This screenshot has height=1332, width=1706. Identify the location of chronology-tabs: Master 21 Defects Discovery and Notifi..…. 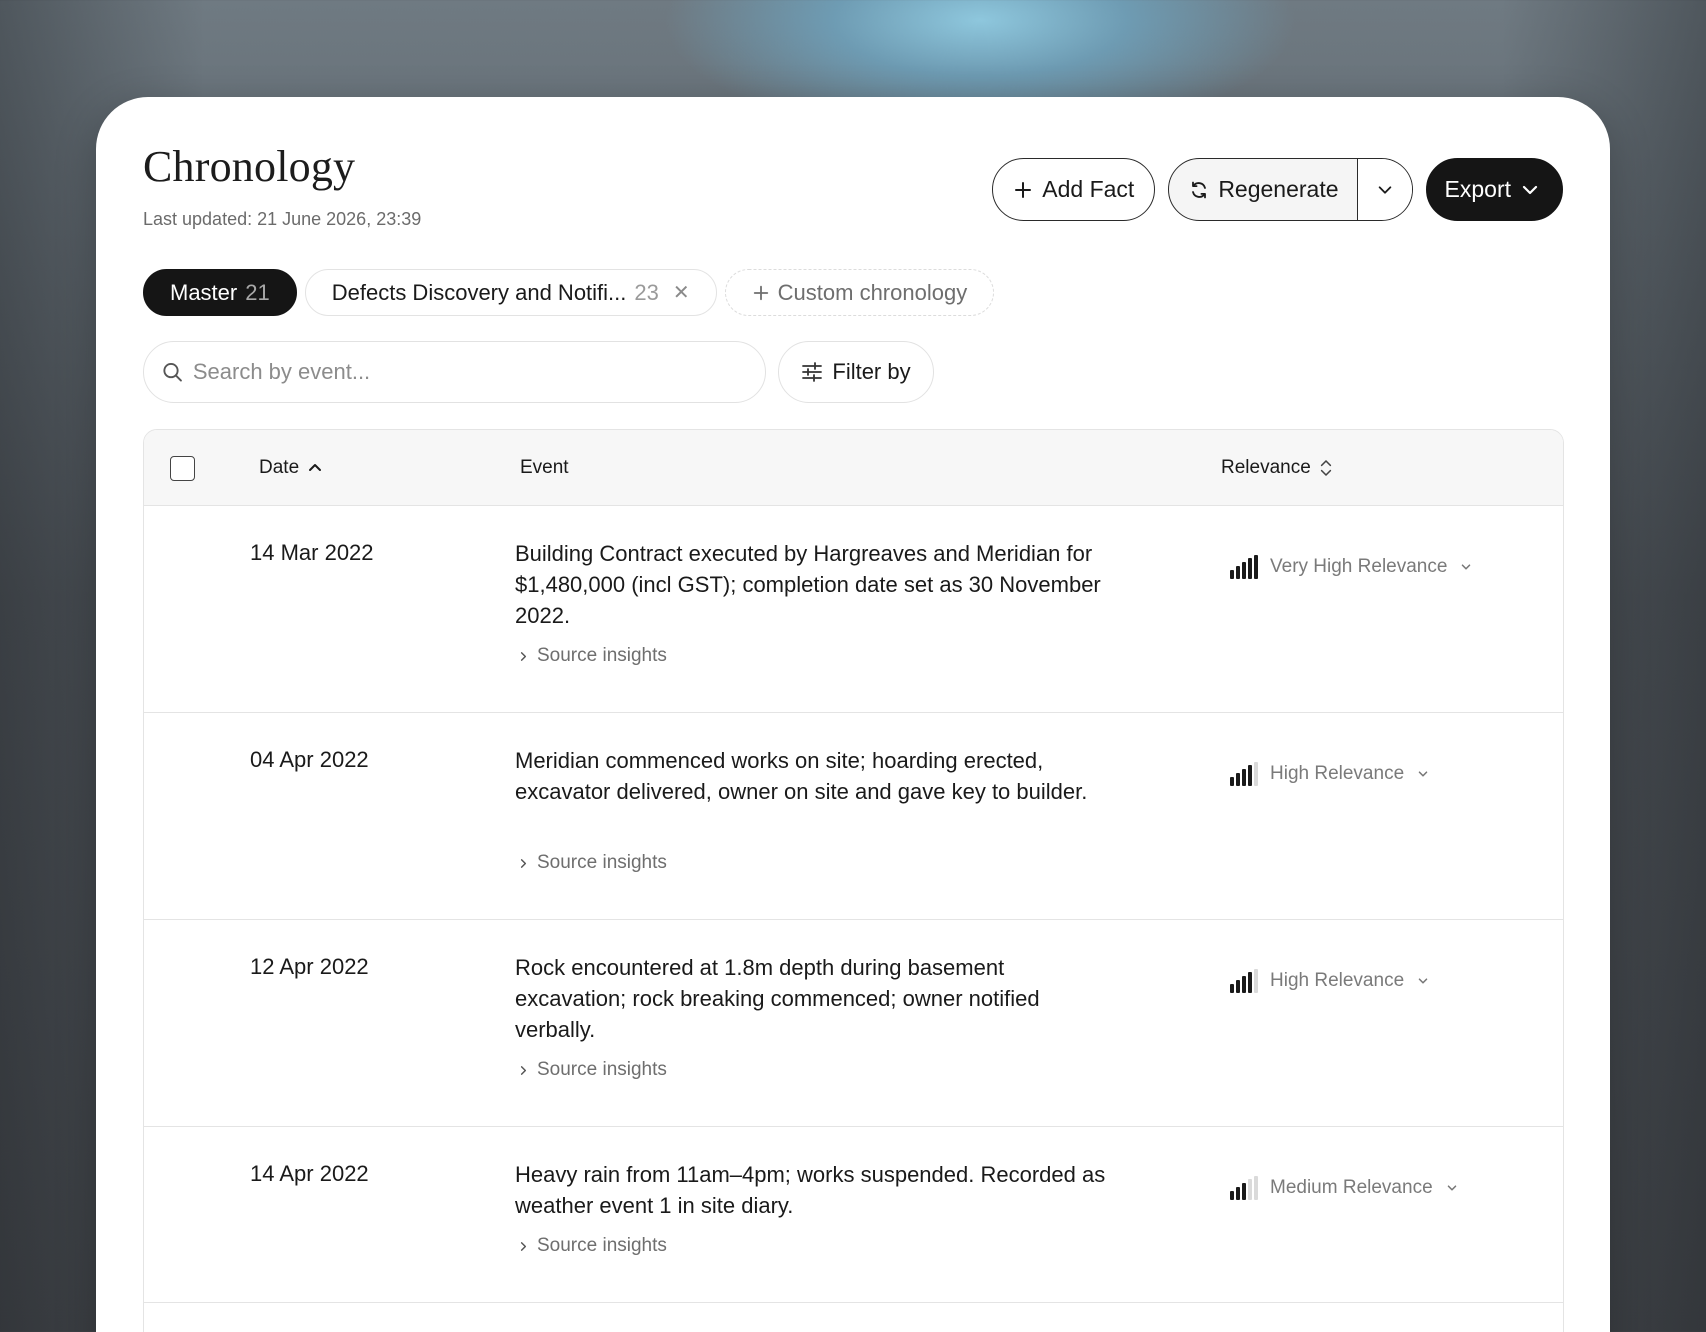
(569, 292).